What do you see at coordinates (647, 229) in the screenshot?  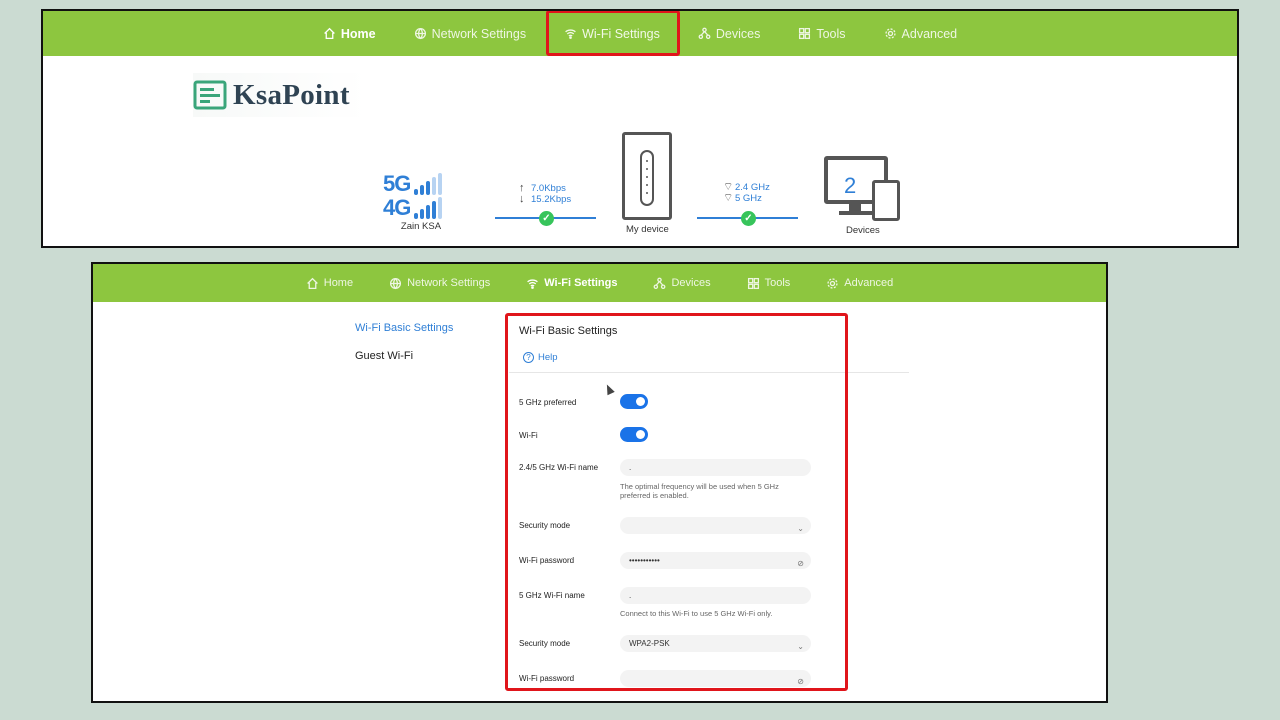 I see `my-device-label: My device` at bounding box center [647, 229].